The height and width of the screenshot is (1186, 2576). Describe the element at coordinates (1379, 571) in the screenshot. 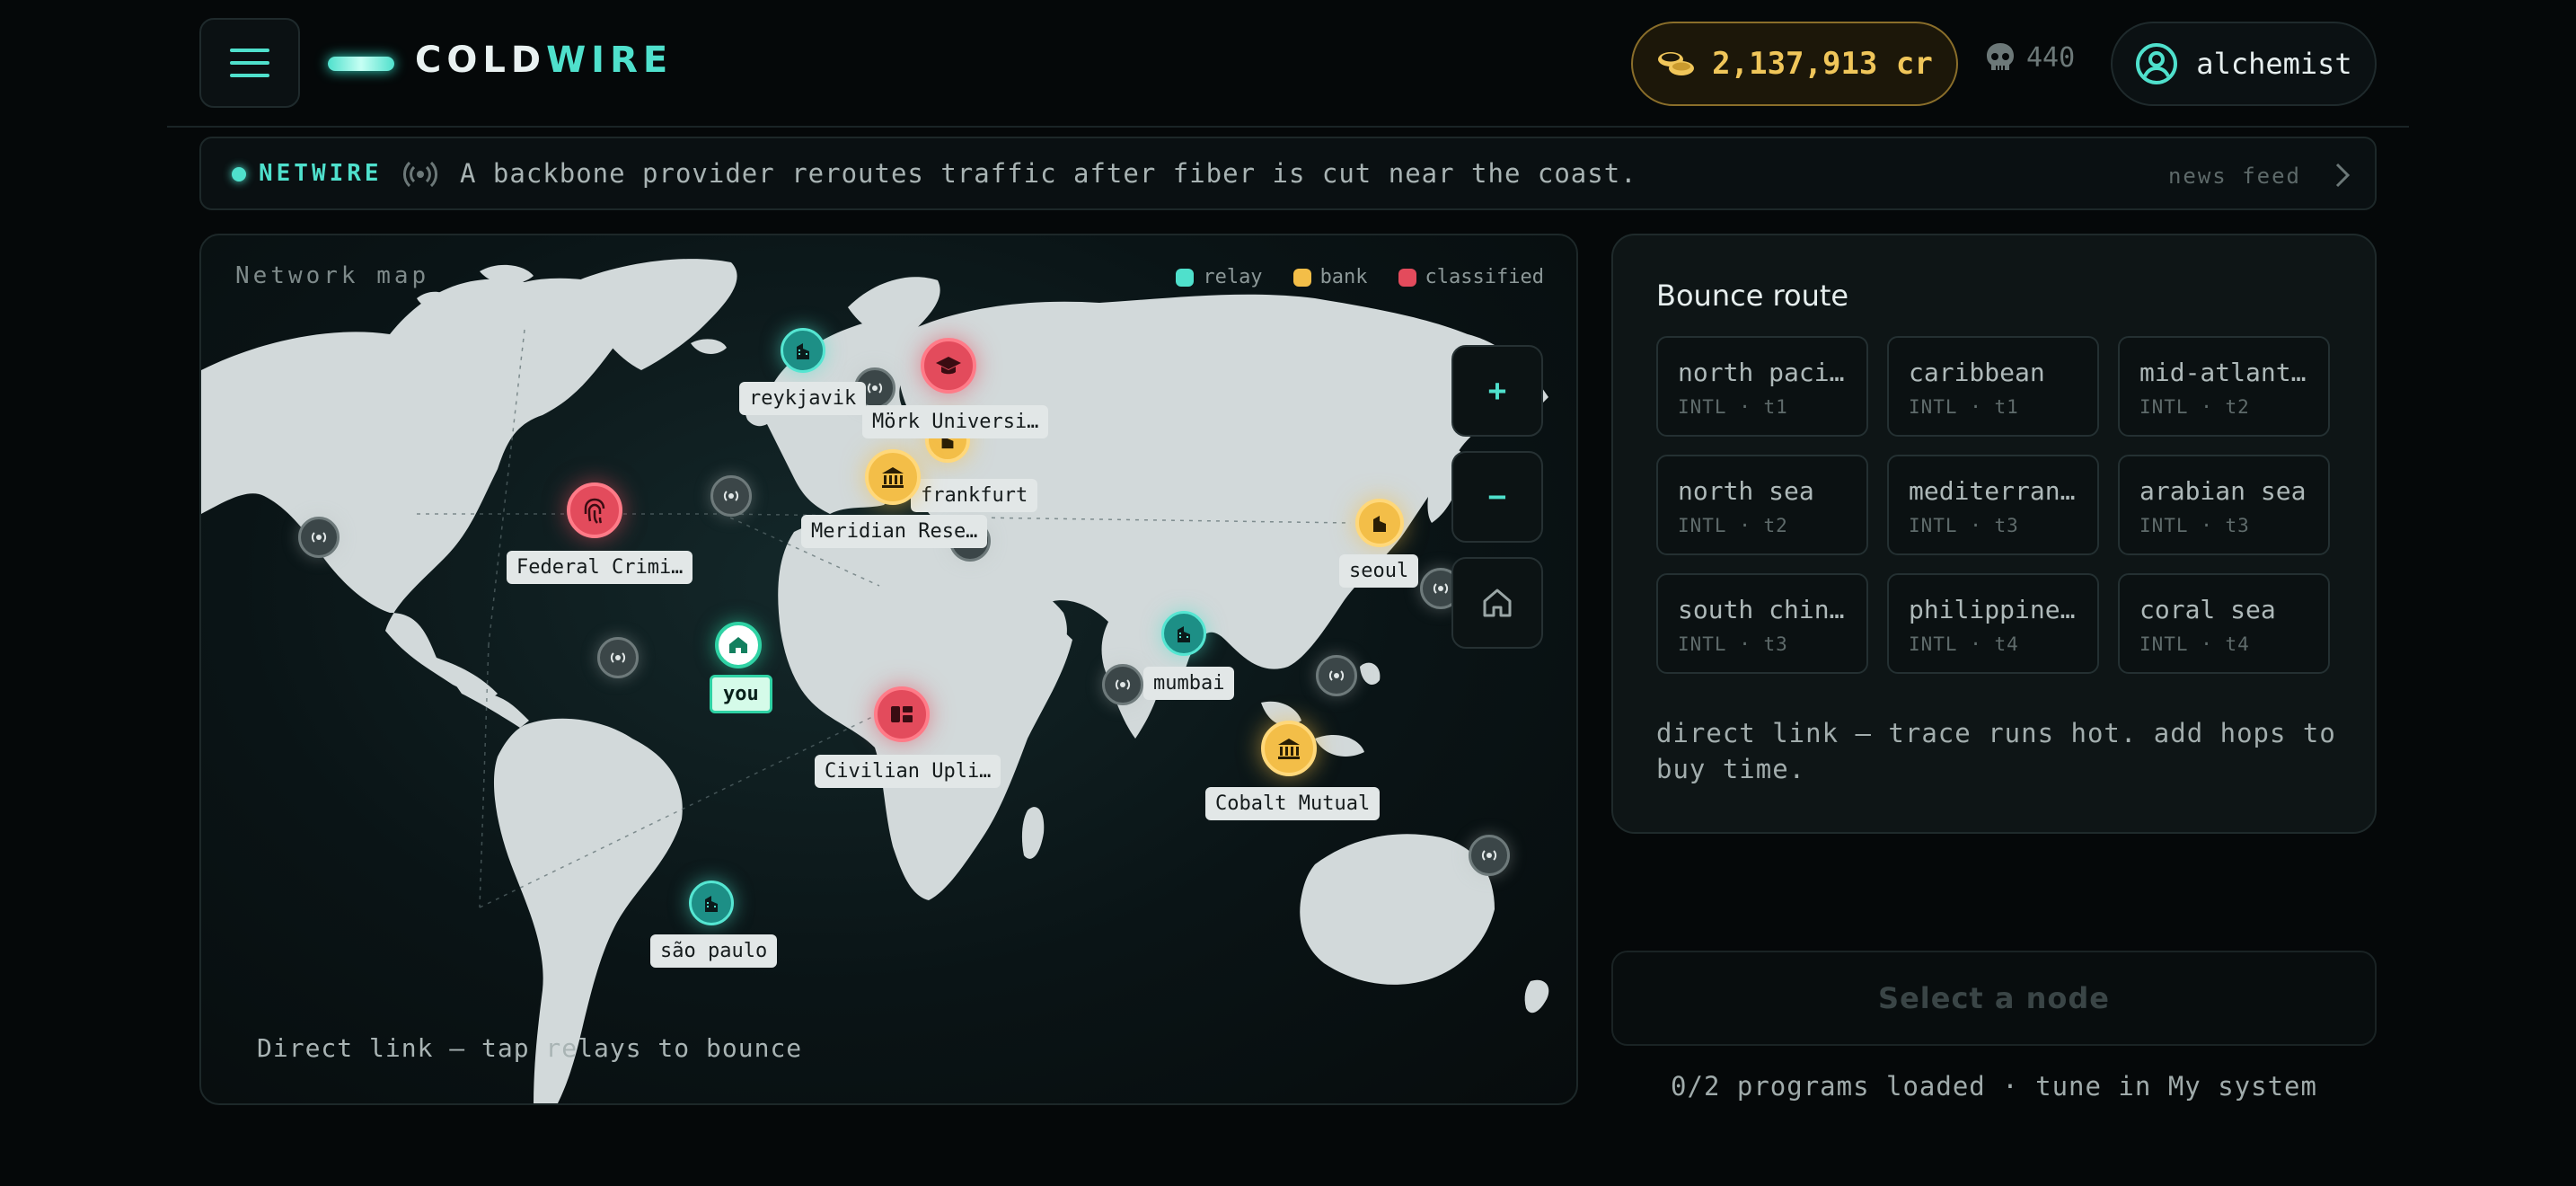

I see `node-label-seoul: seoul` at that location.